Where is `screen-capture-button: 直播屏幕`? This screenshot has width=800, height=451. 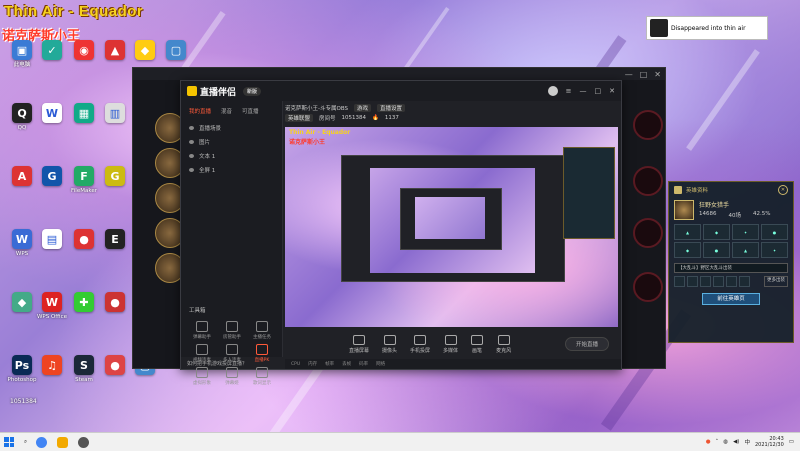 screen-capture-button: 直播屏幕 is located at coordinates (359, 344).